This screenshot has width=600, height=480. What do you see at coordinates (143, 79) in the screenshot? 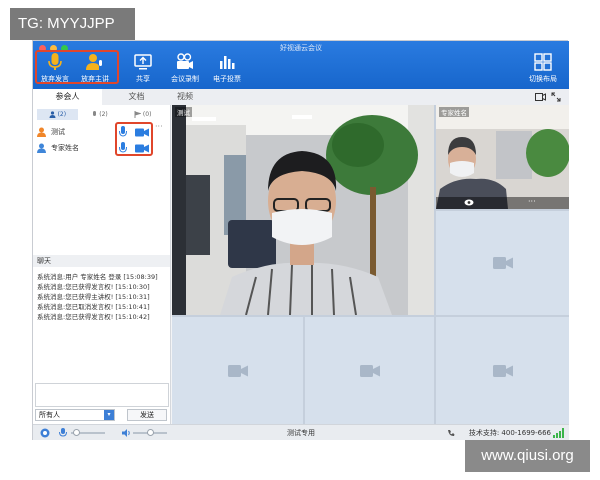
I see `share-label: 共享` at bounding box center [143, 79].